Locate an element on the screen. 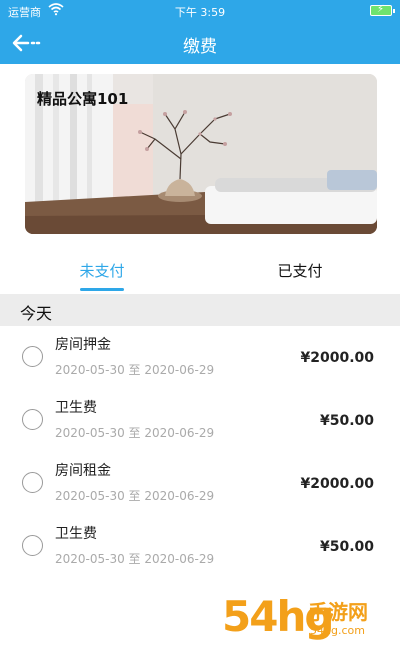 The height and width of the screenshot is (648, 400). active-tab-indicator is located at coordinates (102, 289).